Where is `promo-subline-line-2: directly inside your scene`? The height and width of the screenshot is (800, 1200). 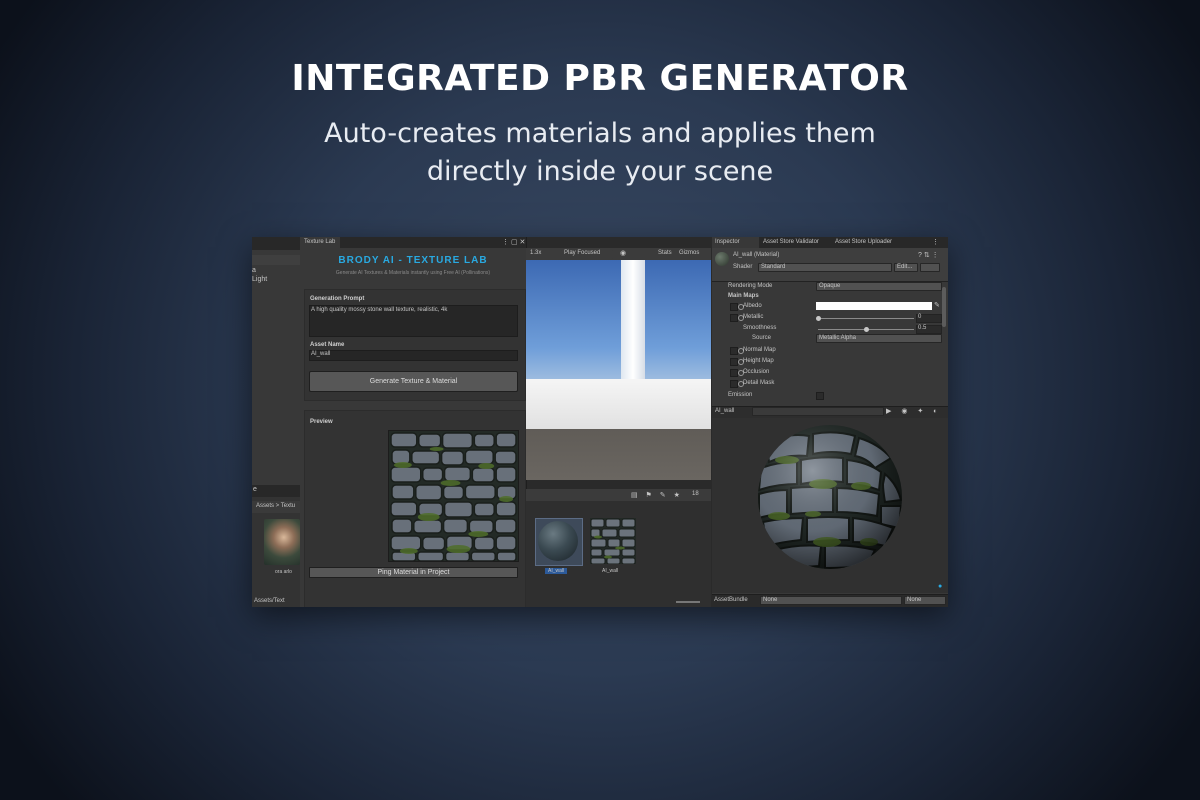
promo-subline-line-2: directly inside your scene is located at coordinates (600, 171).